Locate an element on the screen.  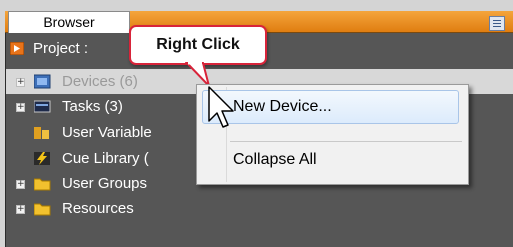
right-click-callout: Right Click is located at coordinates (198, 45).